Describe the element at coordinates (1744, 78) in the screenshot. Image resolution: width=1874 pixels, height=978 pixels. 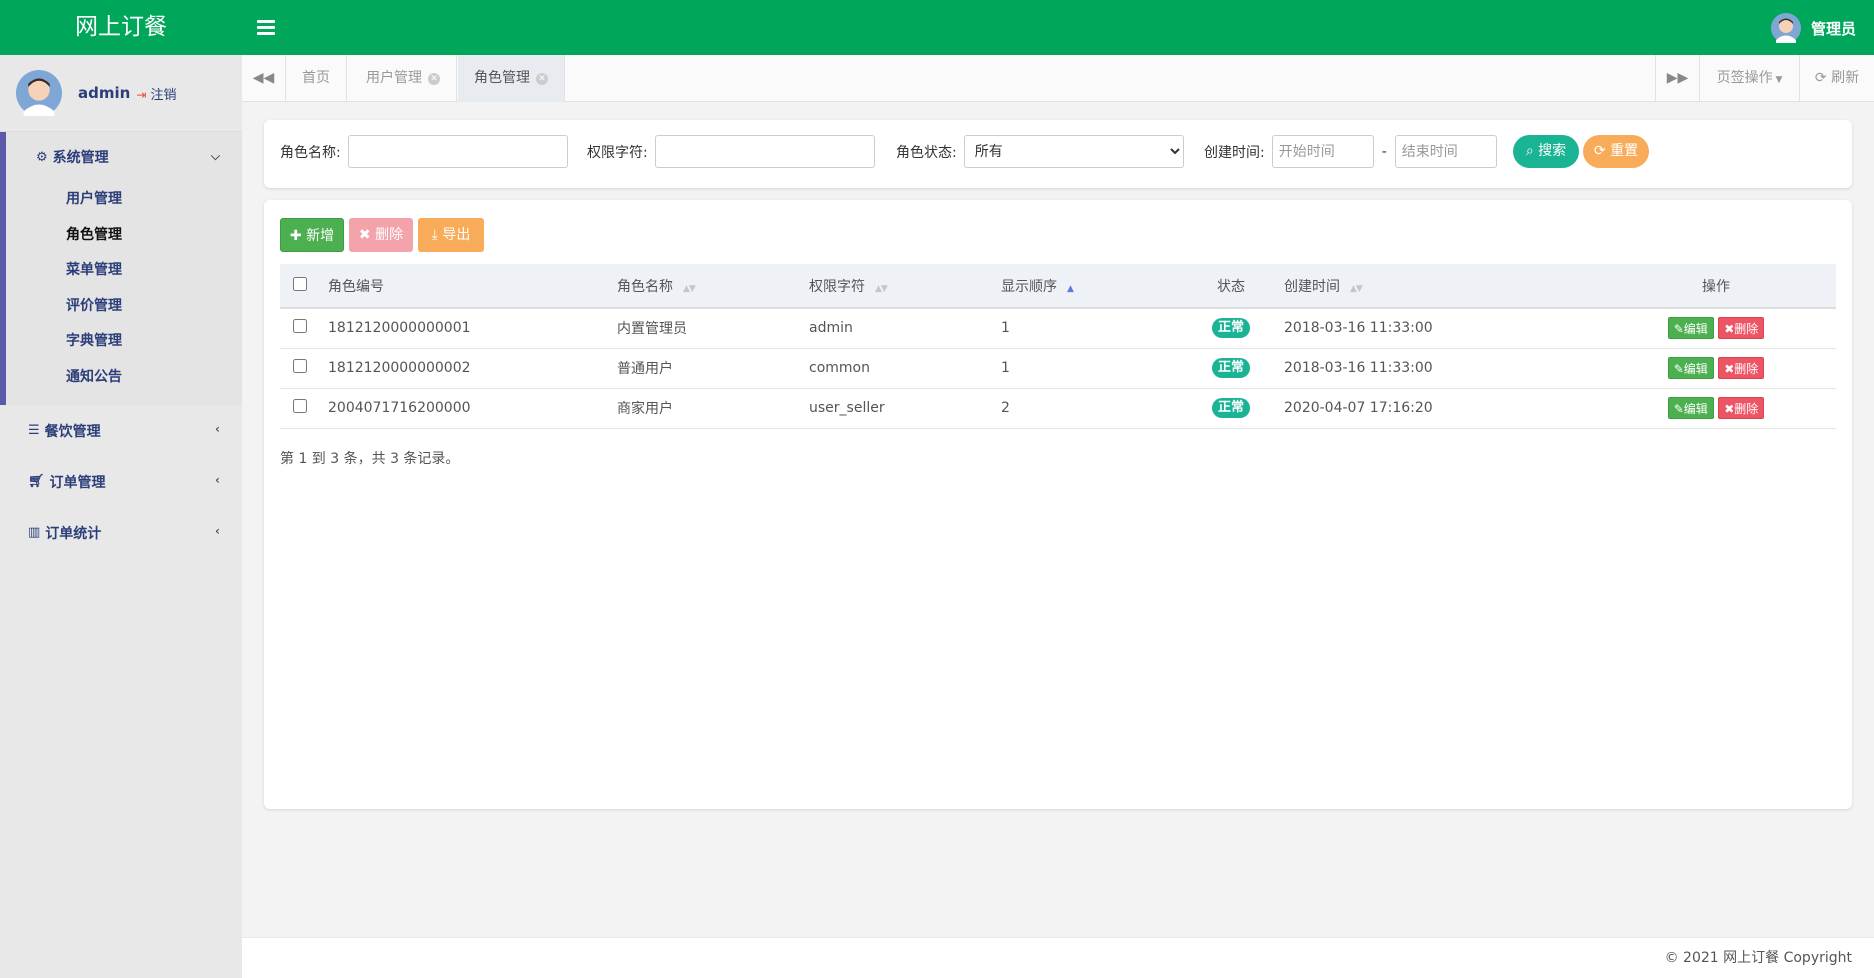
I see `tab-ops-label: 页签操作` at that location.